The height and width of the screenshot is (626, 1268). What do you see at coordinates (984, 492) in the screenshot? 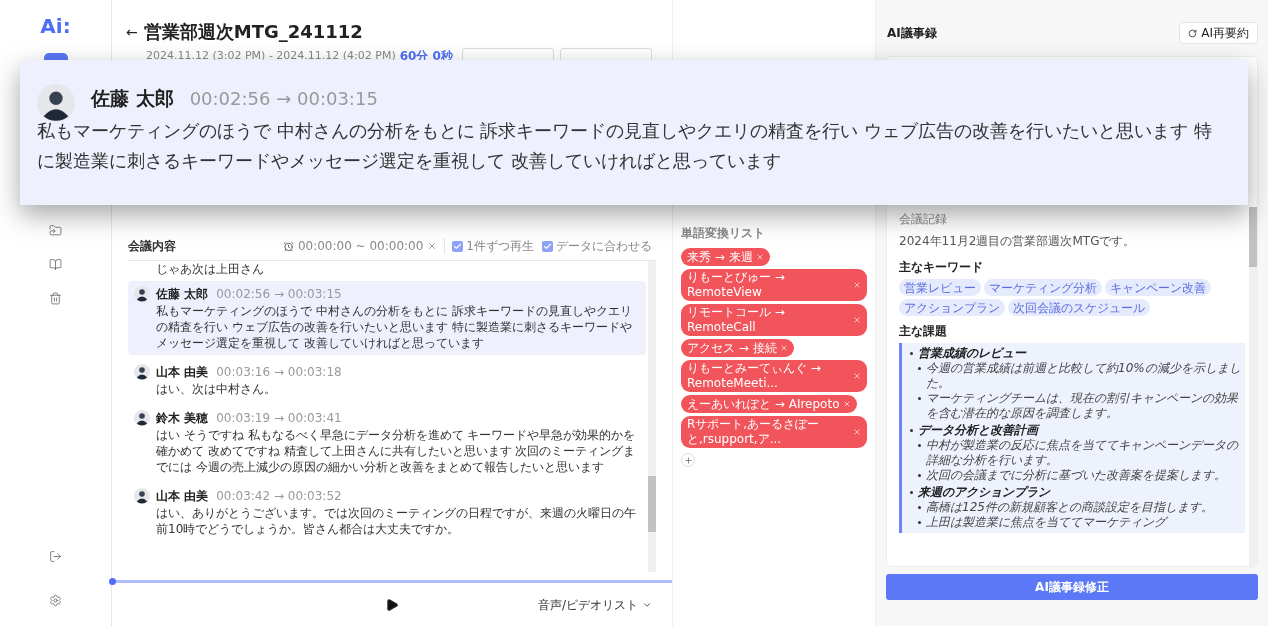
I see `issue-title: 来週のアクションプラン` at bounding box center [984, 492].